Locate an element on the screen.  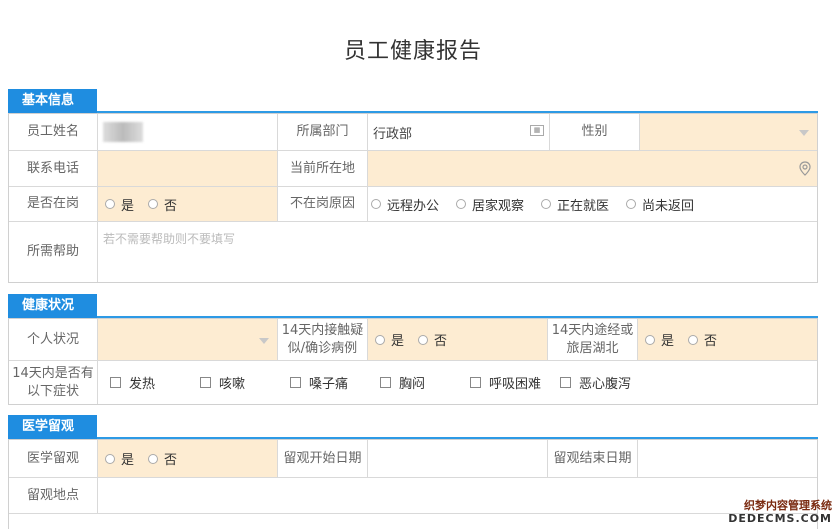
employee-name-label: 员工姓名 is located at coordinates (53, 132).